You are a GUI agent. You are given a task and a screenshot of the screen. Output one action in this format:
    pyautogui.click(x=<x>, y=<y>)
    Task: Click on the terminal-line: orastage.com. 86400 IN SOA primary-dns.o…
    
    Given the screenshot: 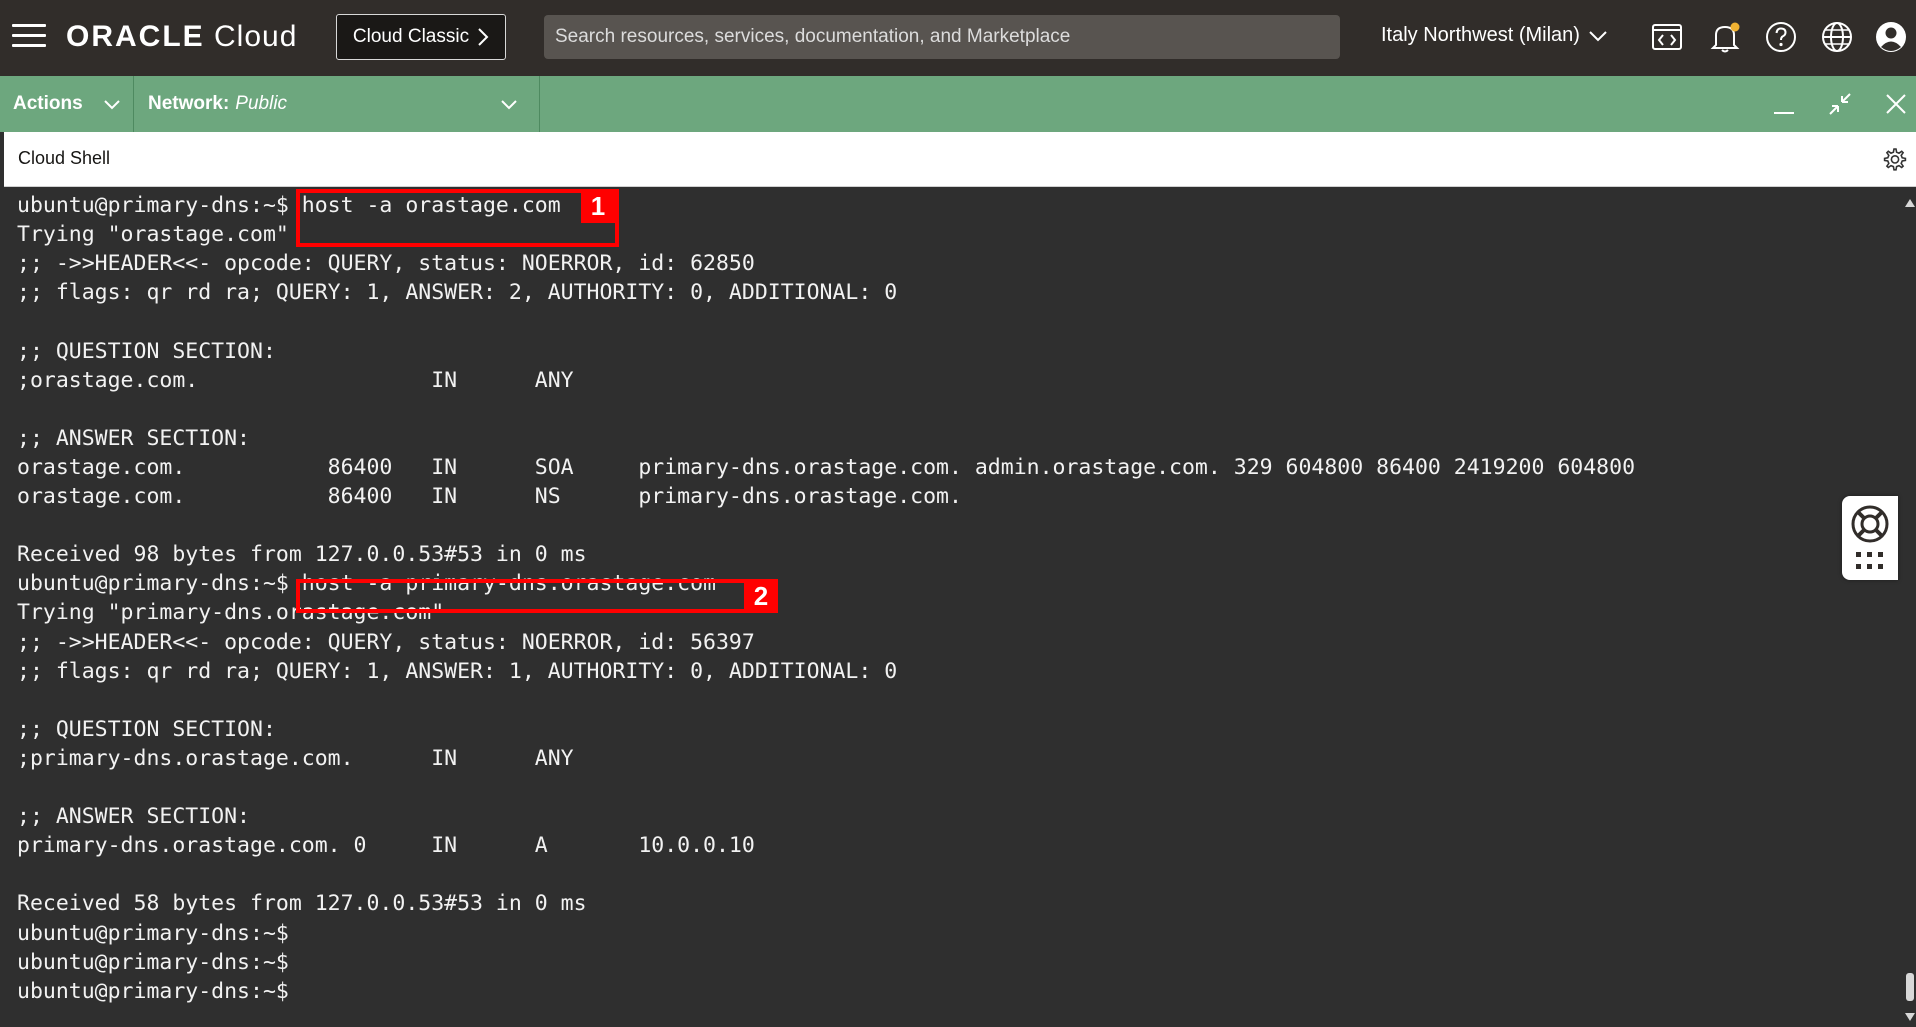 What is the action you would take?
    pyautogui.click(x=826, y=467)
    